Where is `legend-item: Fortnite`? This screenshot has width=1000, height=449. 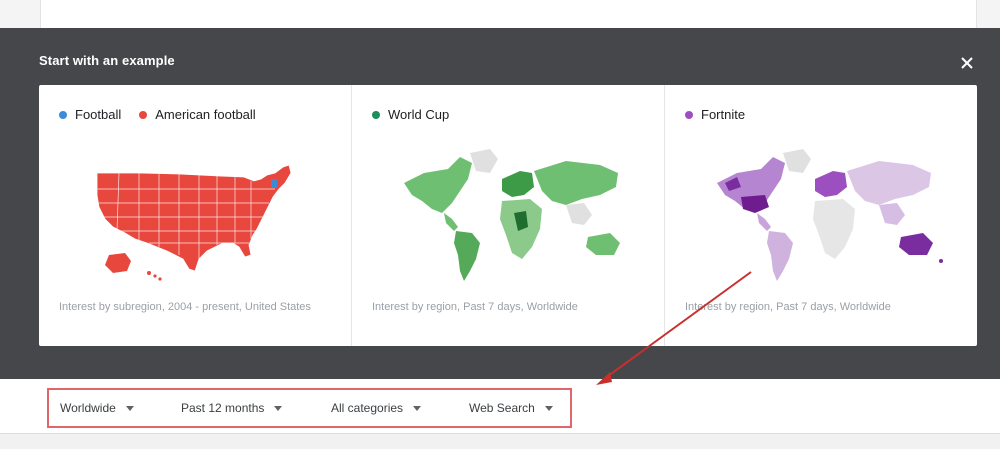
legend-item: Fortnite is located at coordinates (715, 114).